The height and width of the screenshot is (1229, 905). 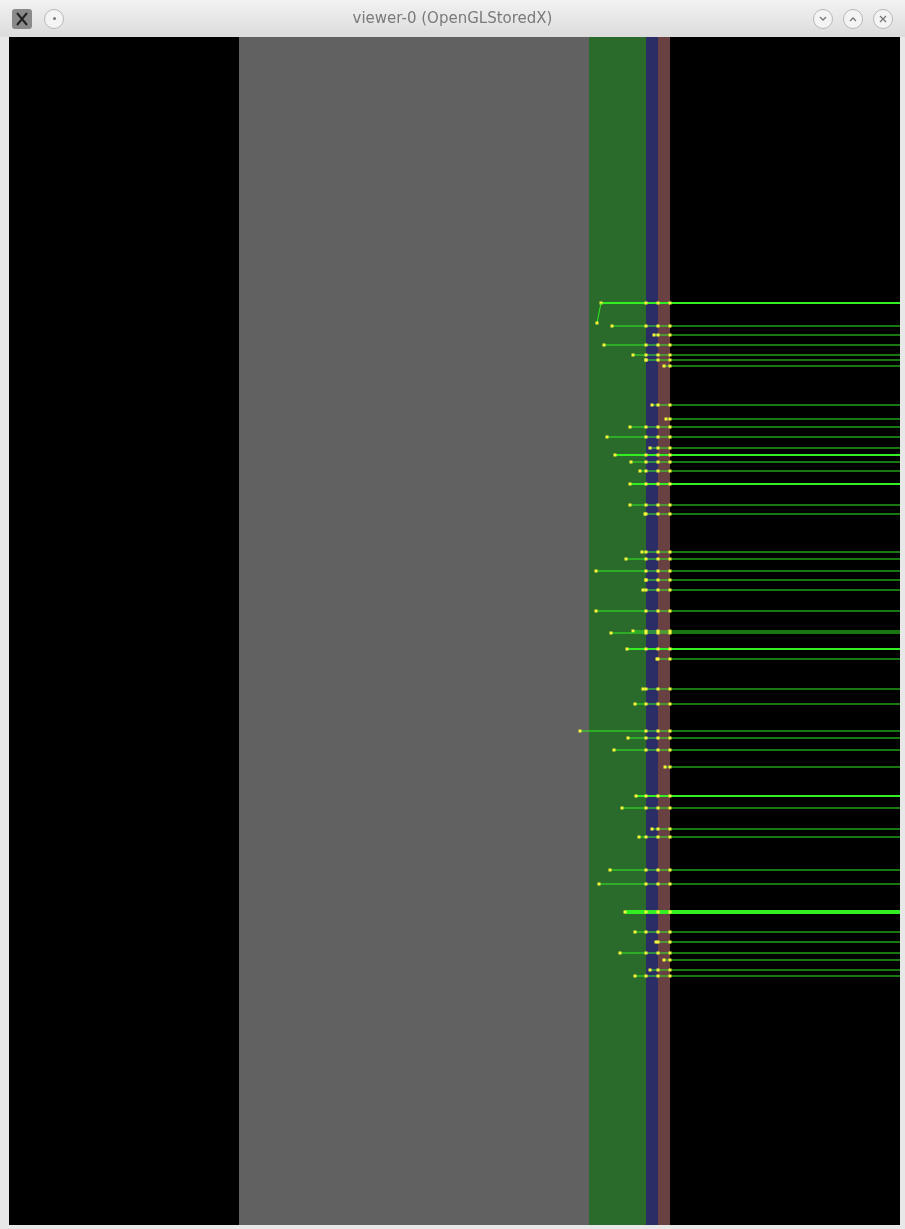 What do you see at coordinates (452, 19) in the screenshot?
I see `window-title: viewer-0 (OpenGLStoredX)` at bounding box center [452, 19].